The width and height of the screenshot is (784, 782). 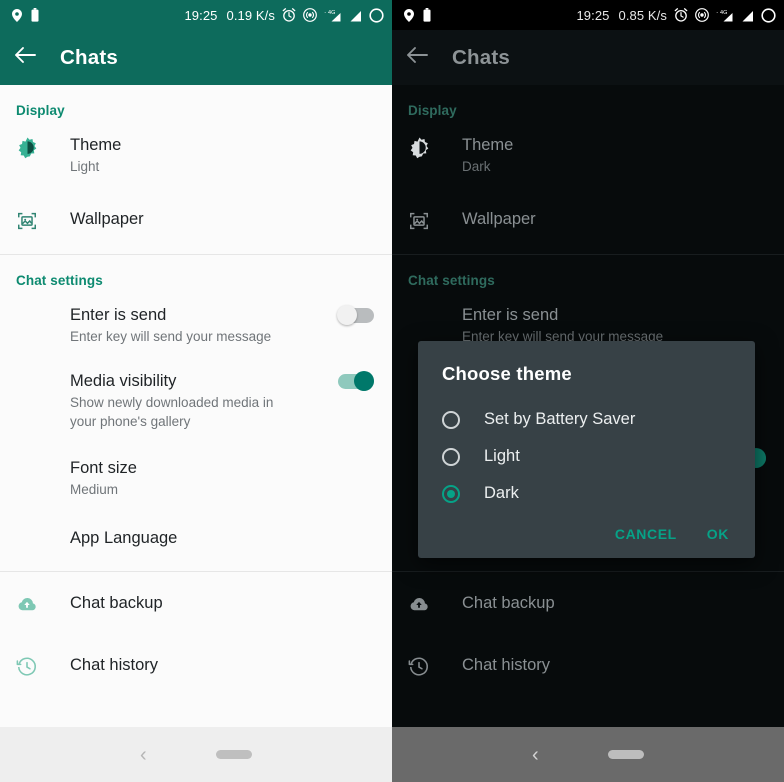 I want to click on status-data-rate: 0.85 K/s, so click(x=642, y=15).